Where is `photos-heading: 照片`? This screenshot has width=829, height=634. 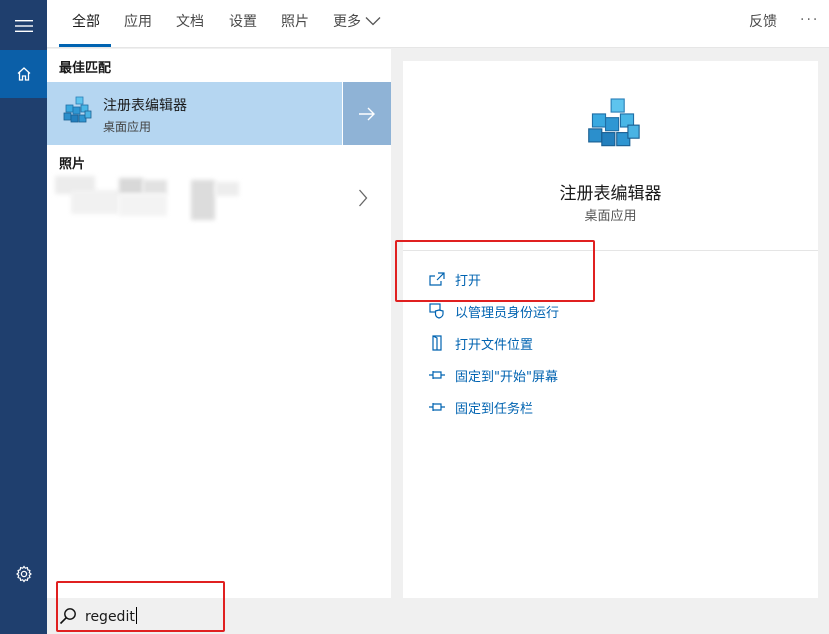
photos-heading: 照片 is located at coordinates (72, 164).